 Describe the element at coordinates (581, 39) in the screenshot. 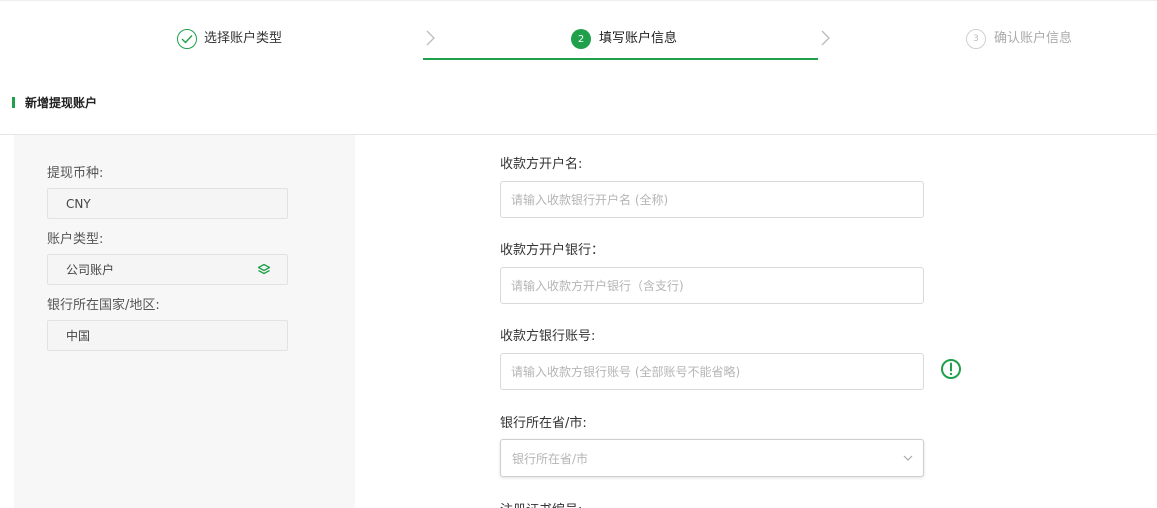

I see `step-number: 2` at that location.